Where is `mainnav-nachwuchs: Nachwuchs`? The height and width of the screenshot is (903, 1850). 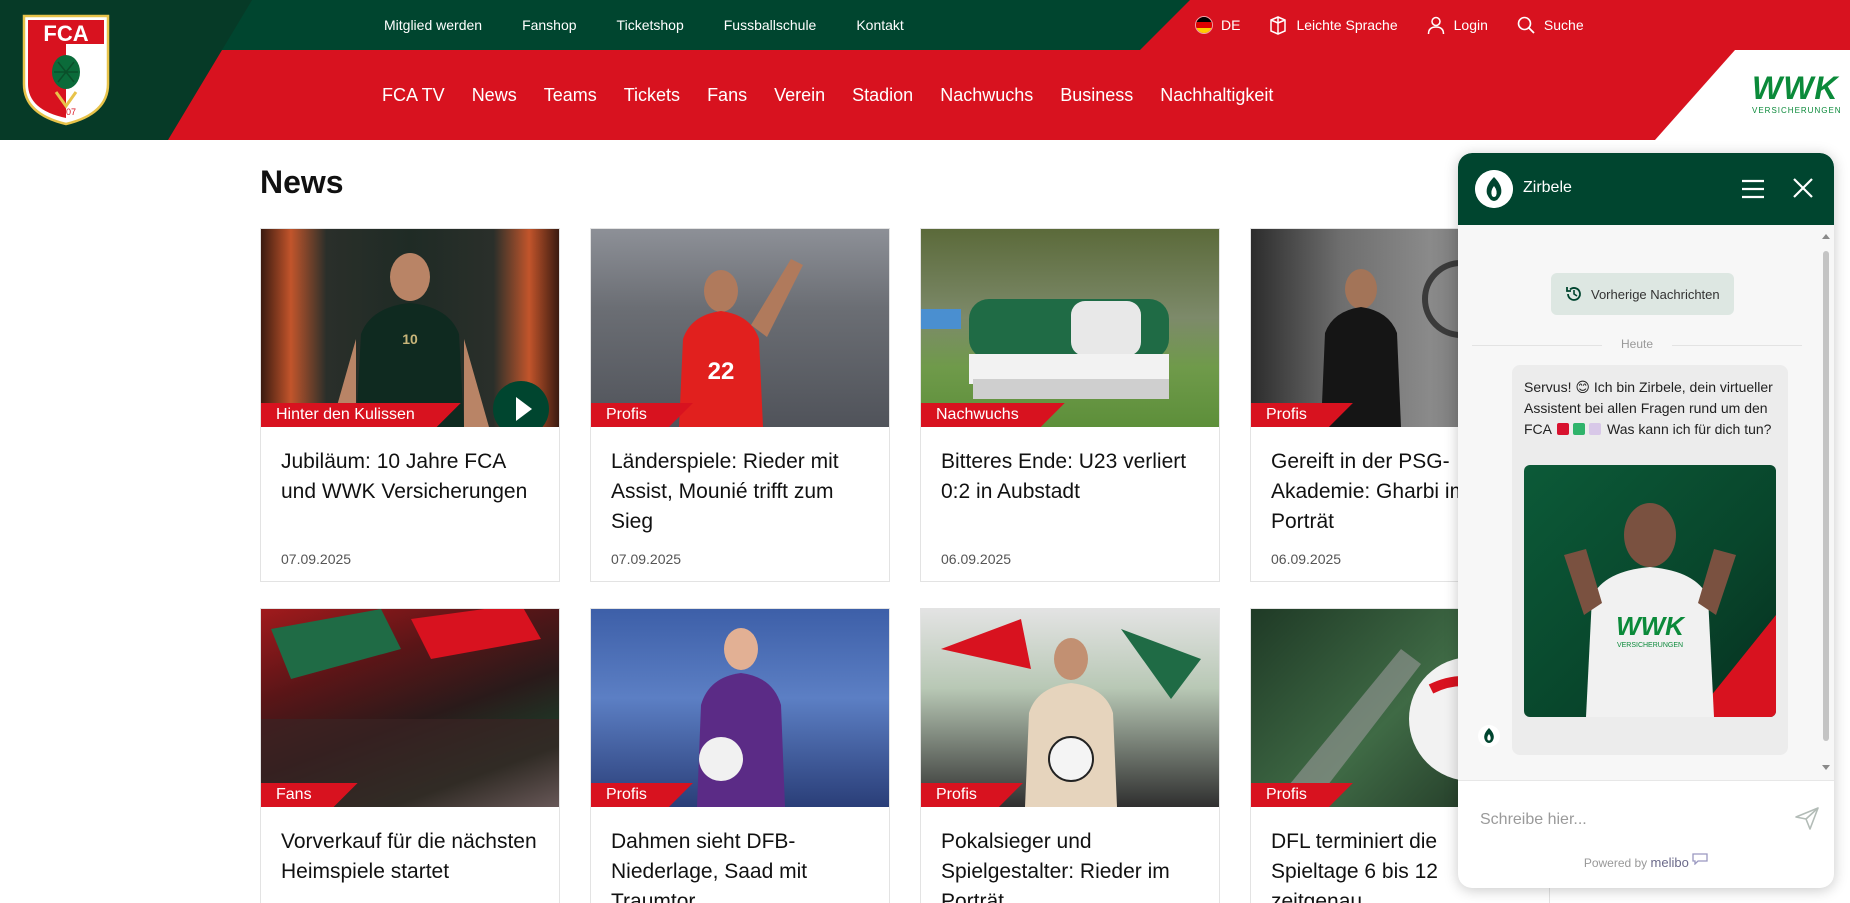 mainnav-nachwuchs: Nachwuchs is located at coordinates (986, 95).